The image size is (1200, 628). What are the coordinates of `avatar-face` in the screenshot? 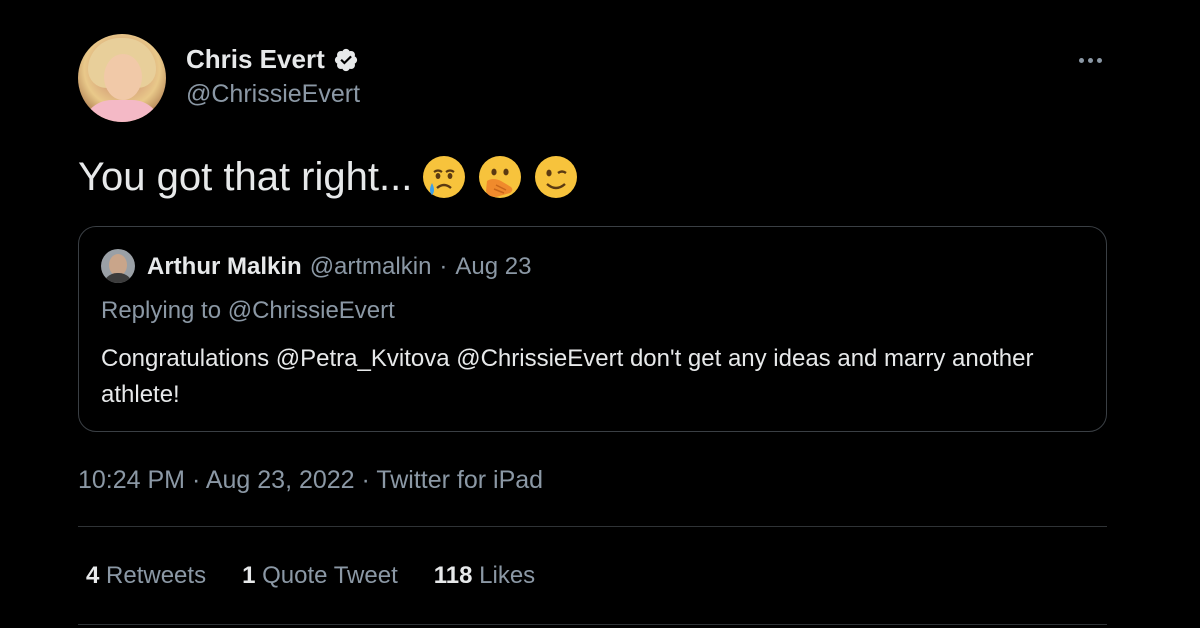 It's located at (123, 77).